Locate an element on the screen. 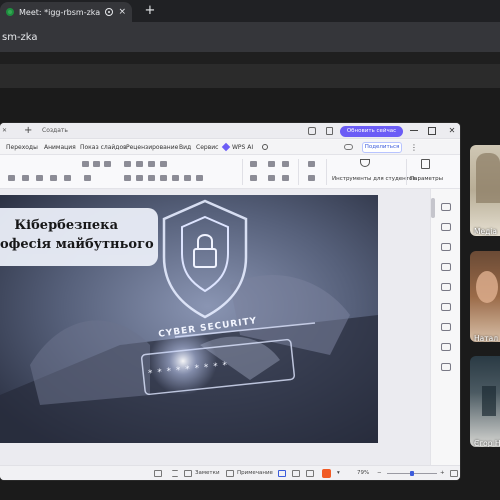 Image resolution: width=500 pixels, height=500 pixels. notes-label: Заметки is located at coordinates (207, 473).